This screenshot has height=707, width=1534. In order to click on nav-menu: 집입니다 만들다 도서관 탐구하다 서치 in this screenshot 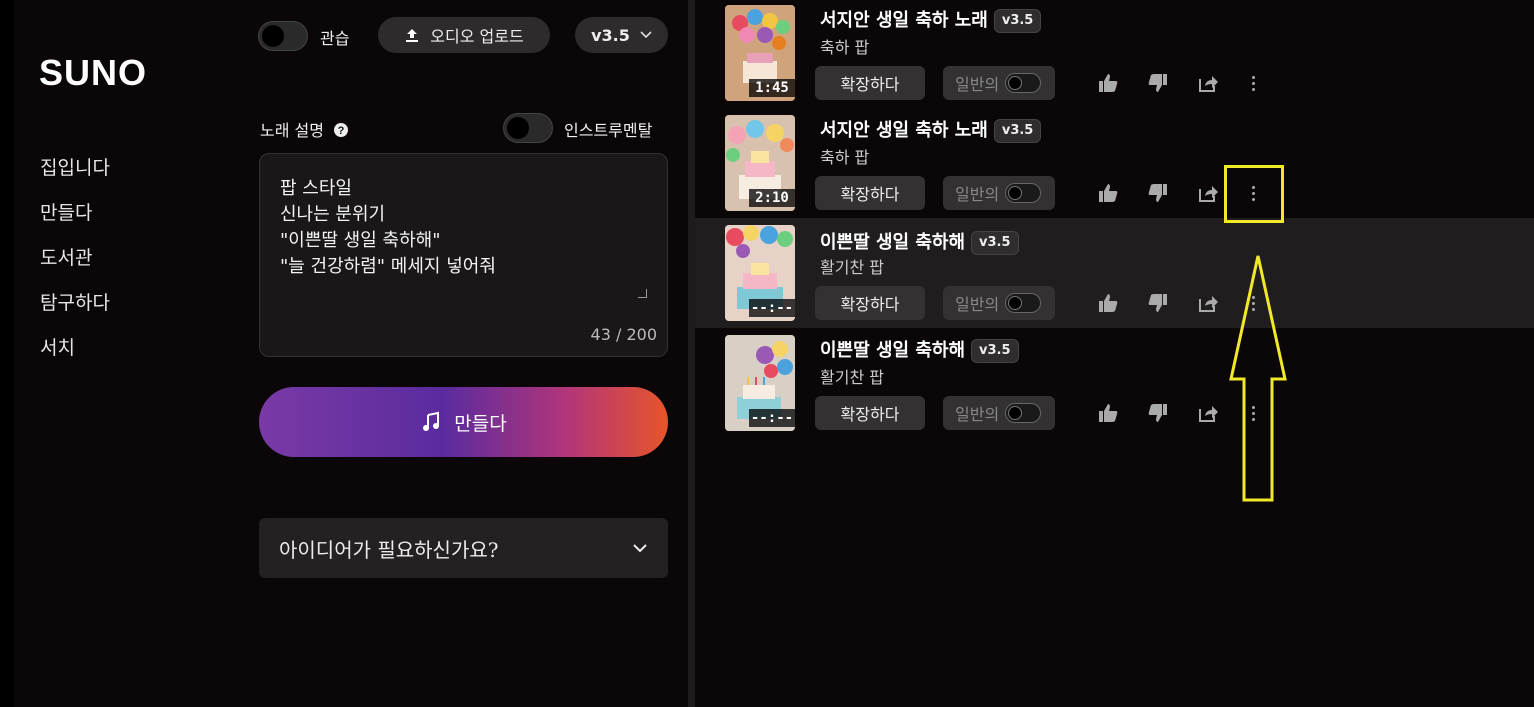, I will do `click(75, 264)`.